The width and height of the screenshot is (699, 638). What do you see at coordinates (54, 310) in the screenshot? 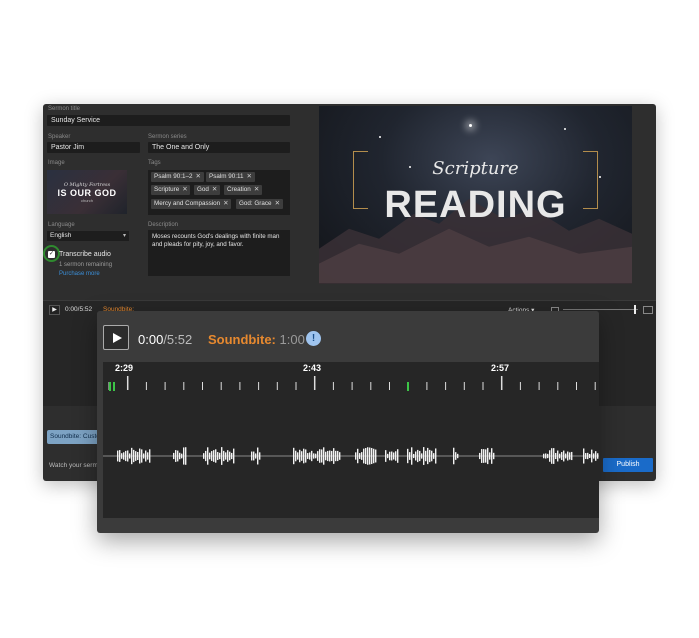
I see `play-icon: ▶` at bounding box center [54, 310].